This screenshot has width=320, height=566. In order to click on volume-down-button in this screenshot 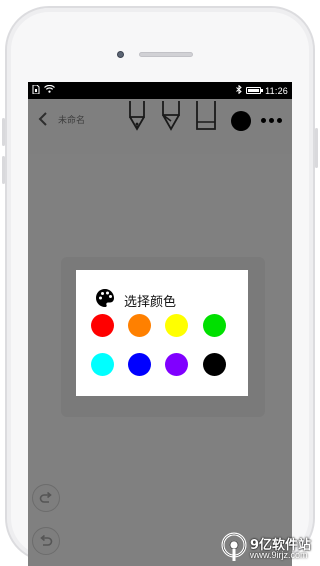, I will do `click(3, 170)`.